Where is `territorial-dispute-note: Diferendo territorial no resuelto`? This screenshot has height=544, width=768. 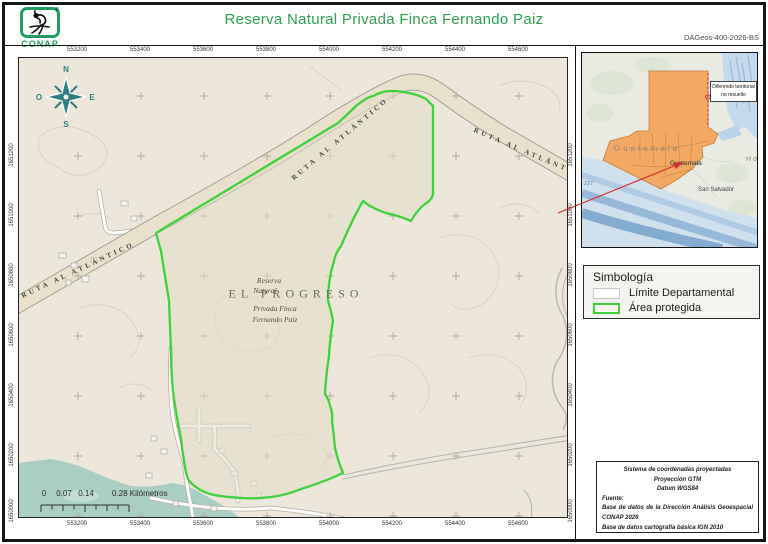
territorial-dispute-note: Diferendo territorial no resuelto is located at coordinates (733, 91).